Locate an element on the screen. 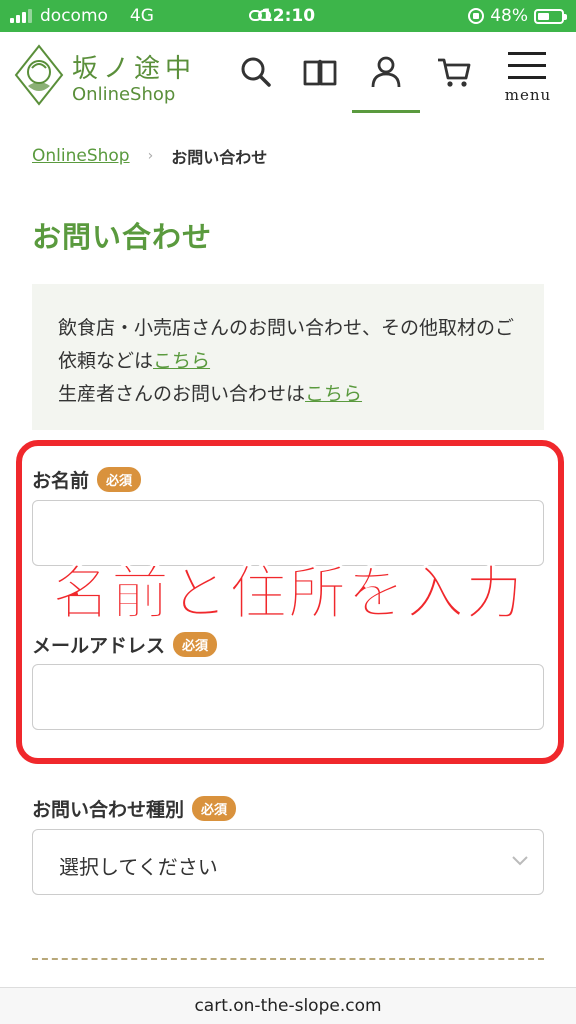  site-header: 坂ノ途中 OnlineShop menu is located at coordinates (288, 74).